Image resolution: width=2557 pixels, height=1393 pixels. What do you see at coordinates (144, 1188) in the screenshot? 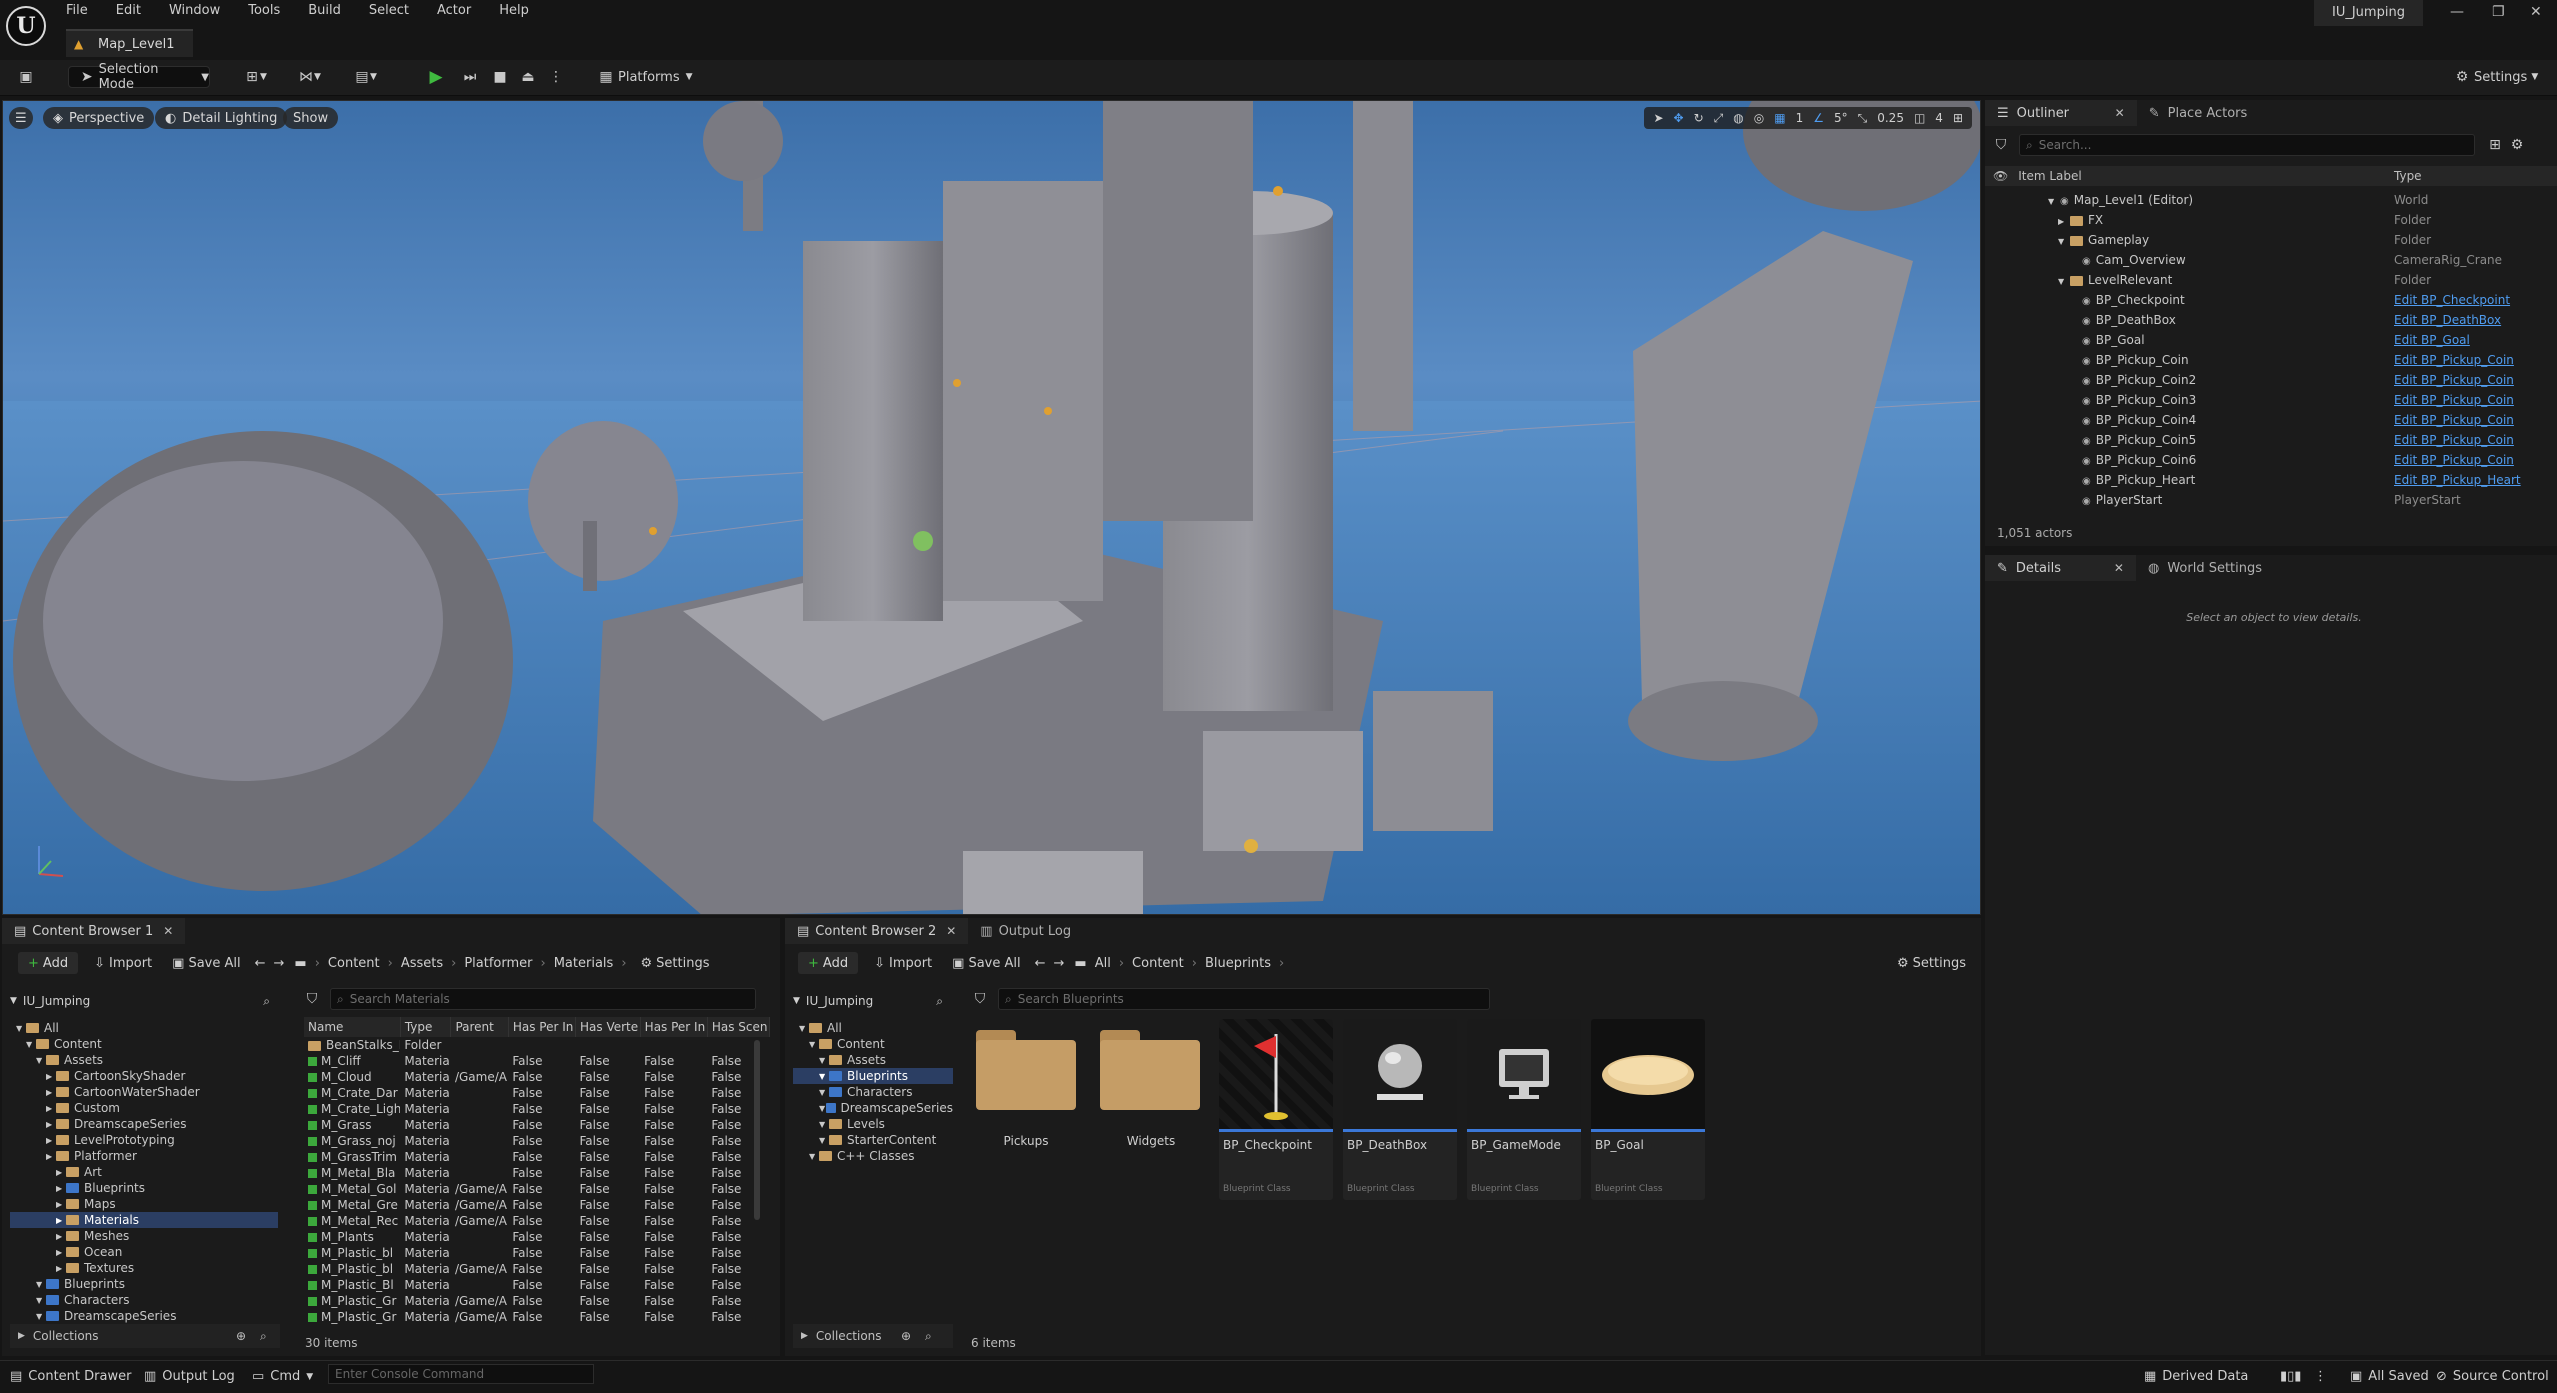
I see `source-tree-item: ▶ Blueprints` at bounding box center [144, 1188].